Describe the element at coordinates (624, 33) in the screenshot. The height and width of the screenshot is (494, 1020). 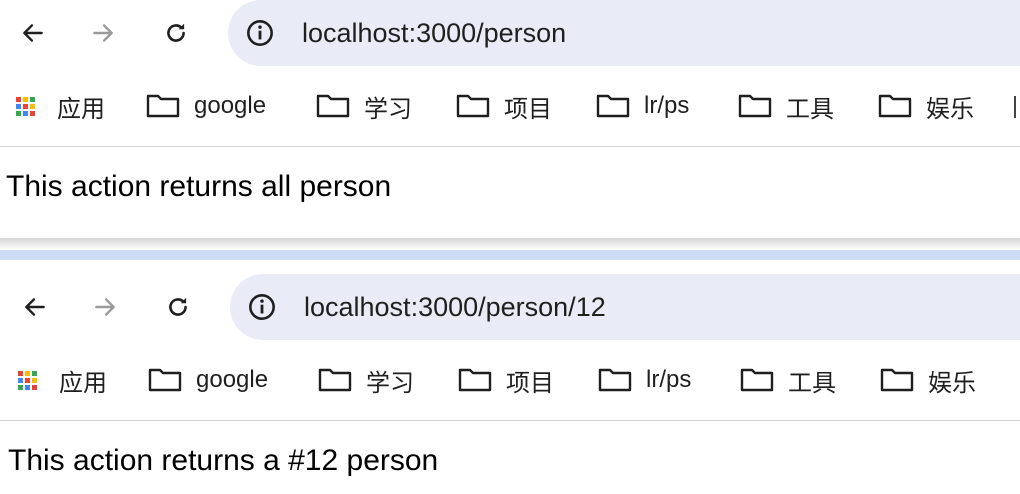
I see `address-bar: localhost:3000/person` at that location.